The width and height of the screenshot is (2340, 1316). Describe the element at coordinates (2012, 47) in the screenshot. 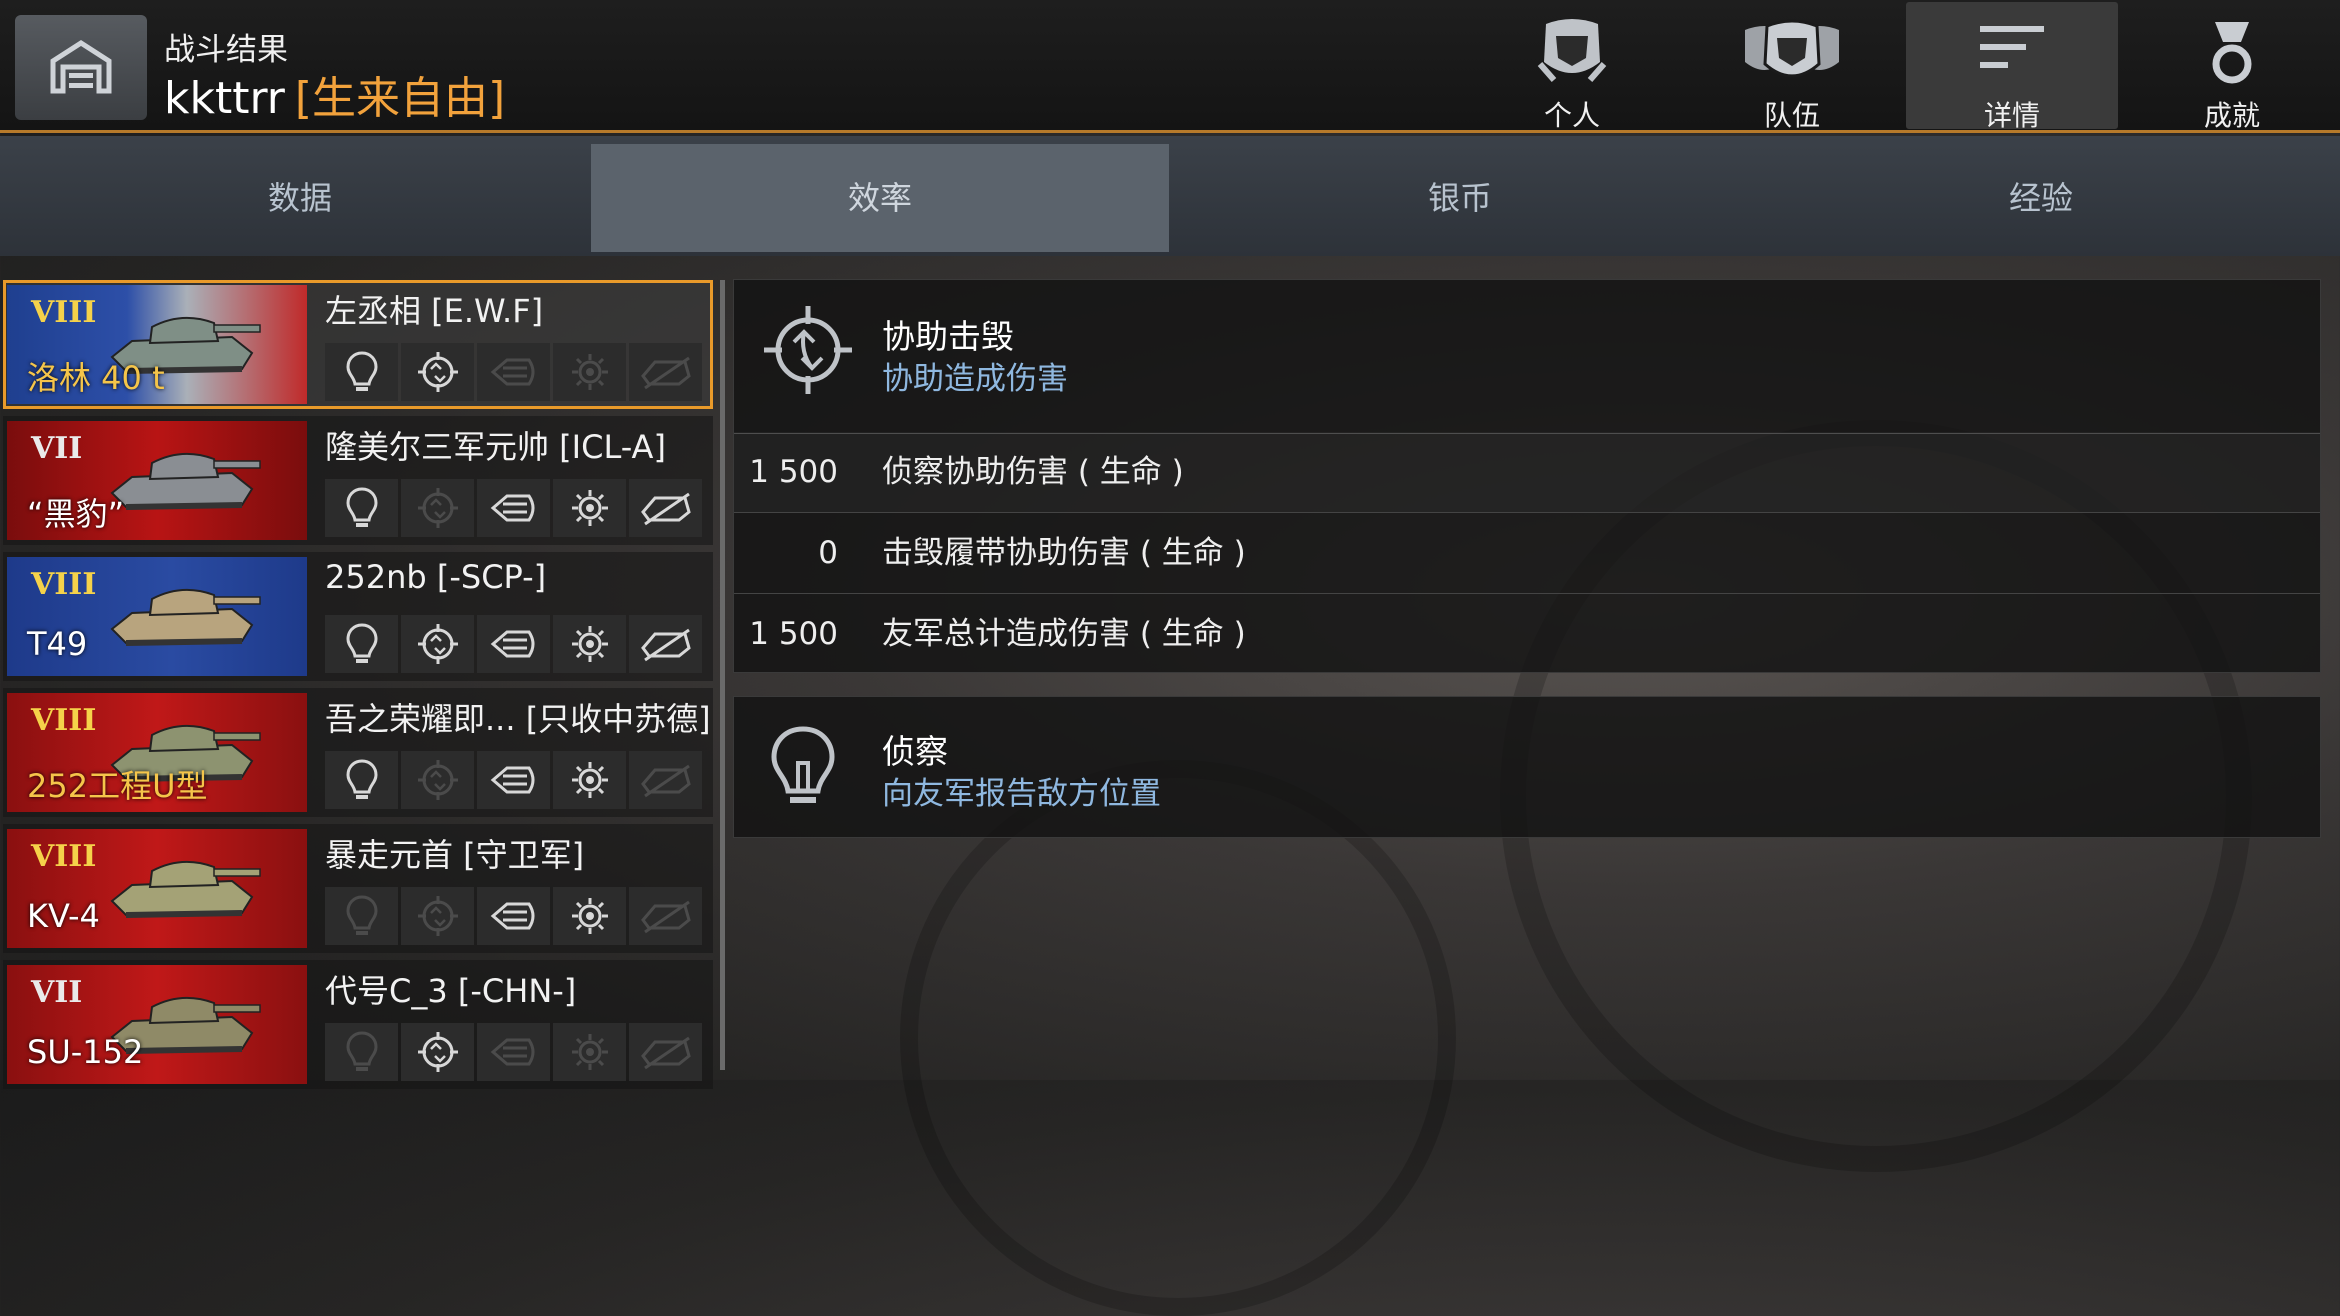

I see `details-lines-icon` at that location.